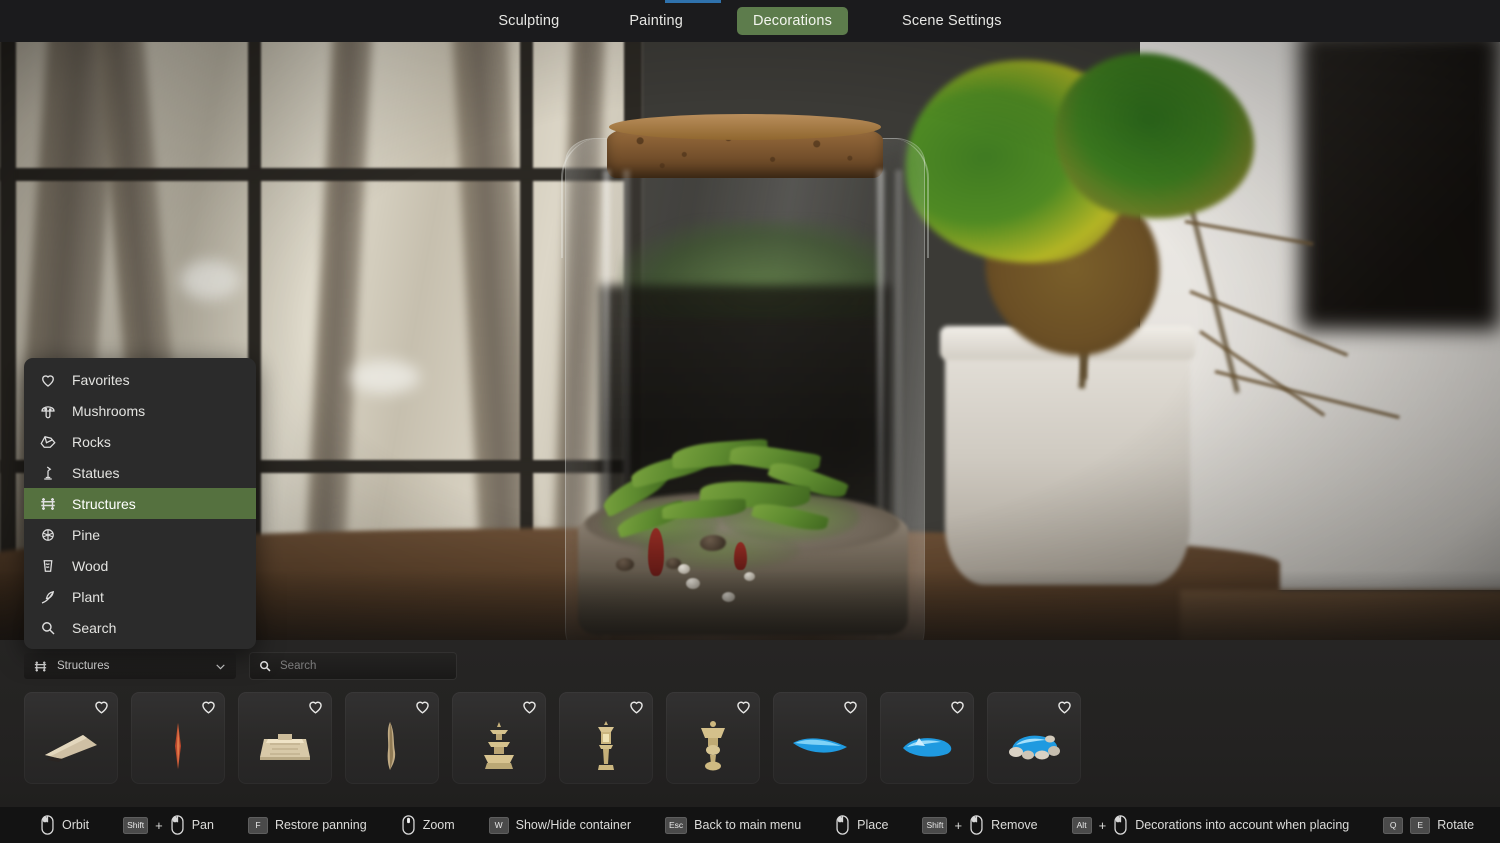 The height and width of the screenshot is (843, 1500). Describe the element at coordinates (1067, 457) in the screenshot. I see `potted-plant-pot` at that location.